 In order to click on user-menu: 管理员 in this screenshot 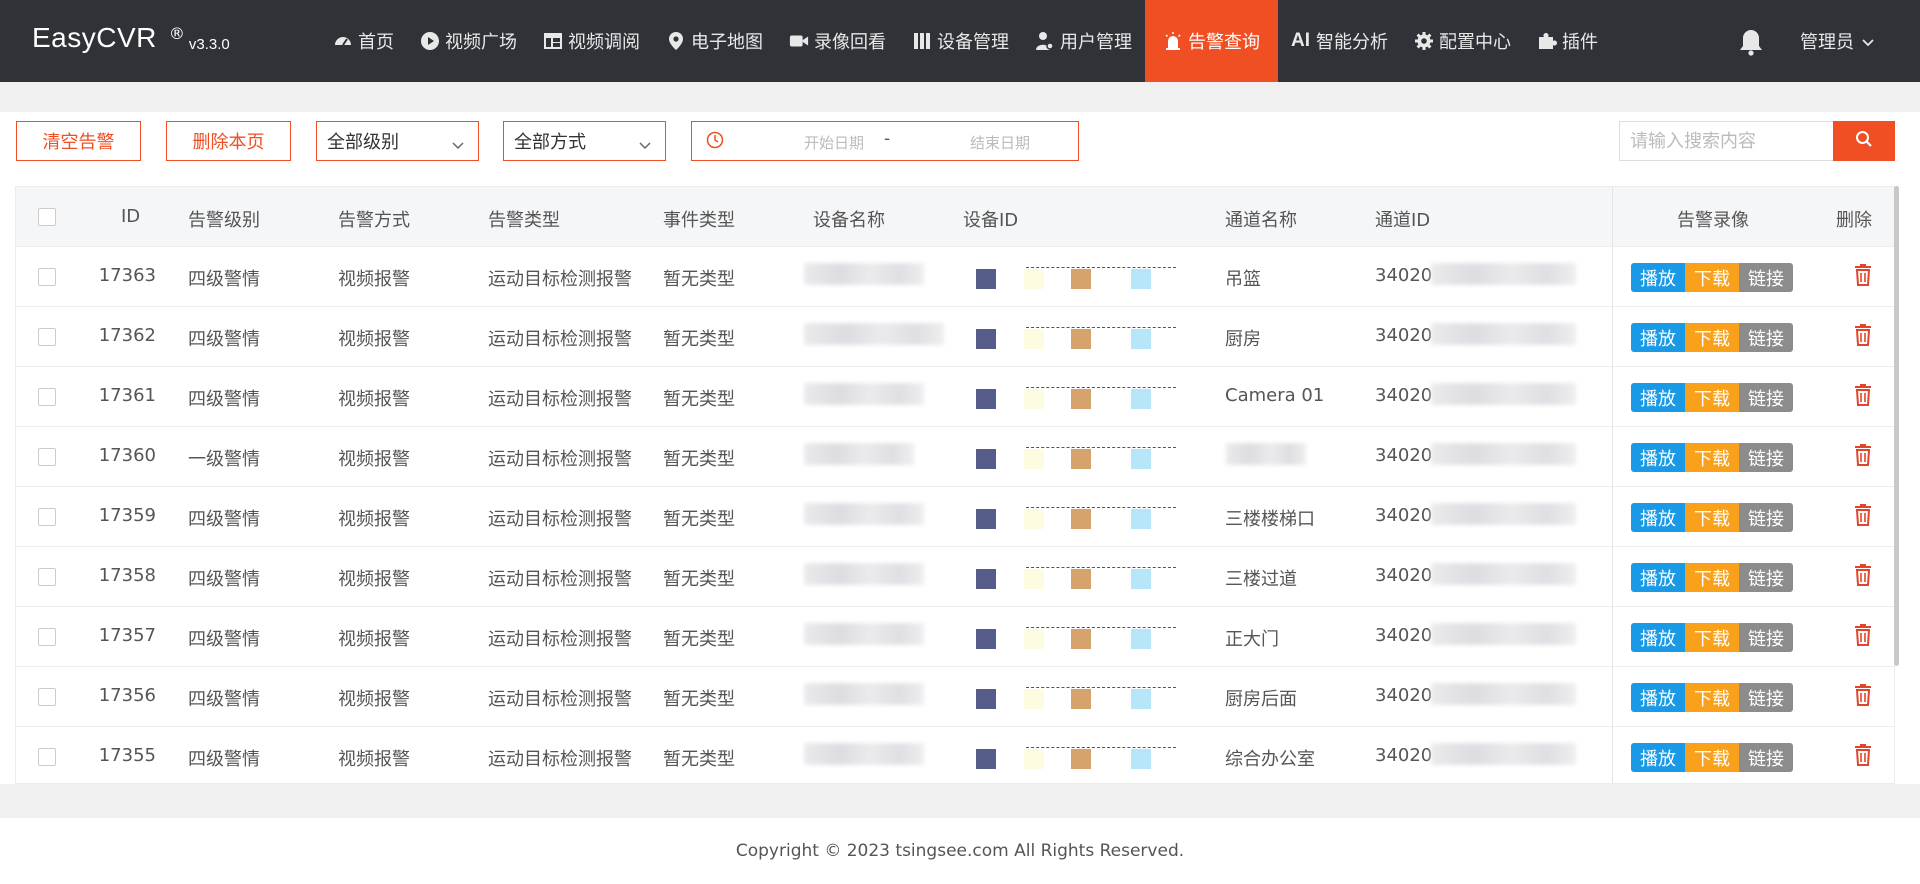, I will do `click(1837, 41)`.